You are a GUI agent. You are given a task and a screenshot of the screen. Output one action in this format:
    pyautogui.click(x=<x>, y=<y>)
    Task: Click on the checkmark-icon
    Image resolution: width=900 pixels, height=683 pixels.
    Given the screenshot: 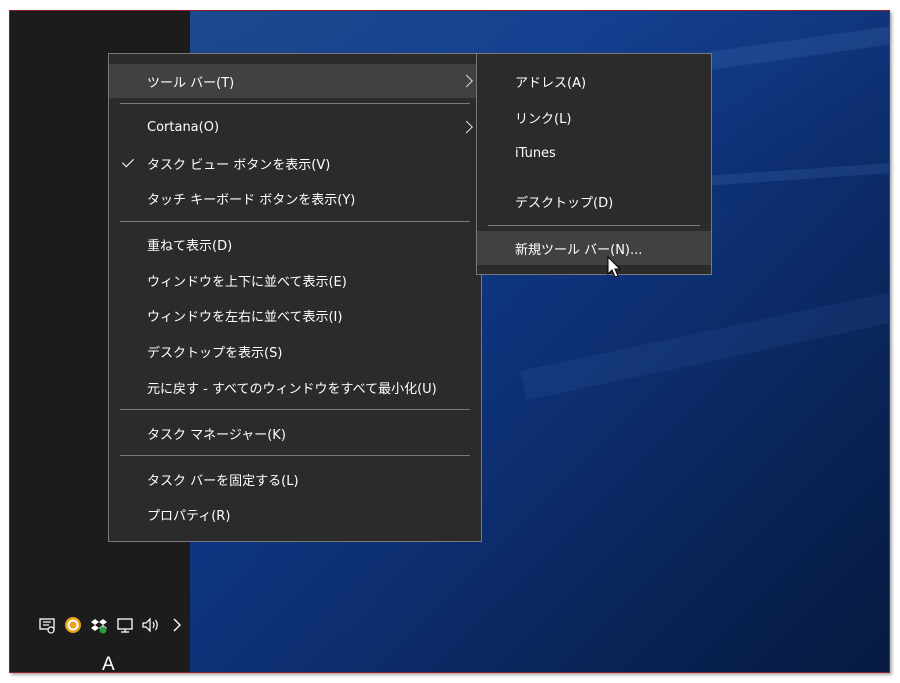 What is the action you would take?
    pyautogui.click(x=128, y=161)
    